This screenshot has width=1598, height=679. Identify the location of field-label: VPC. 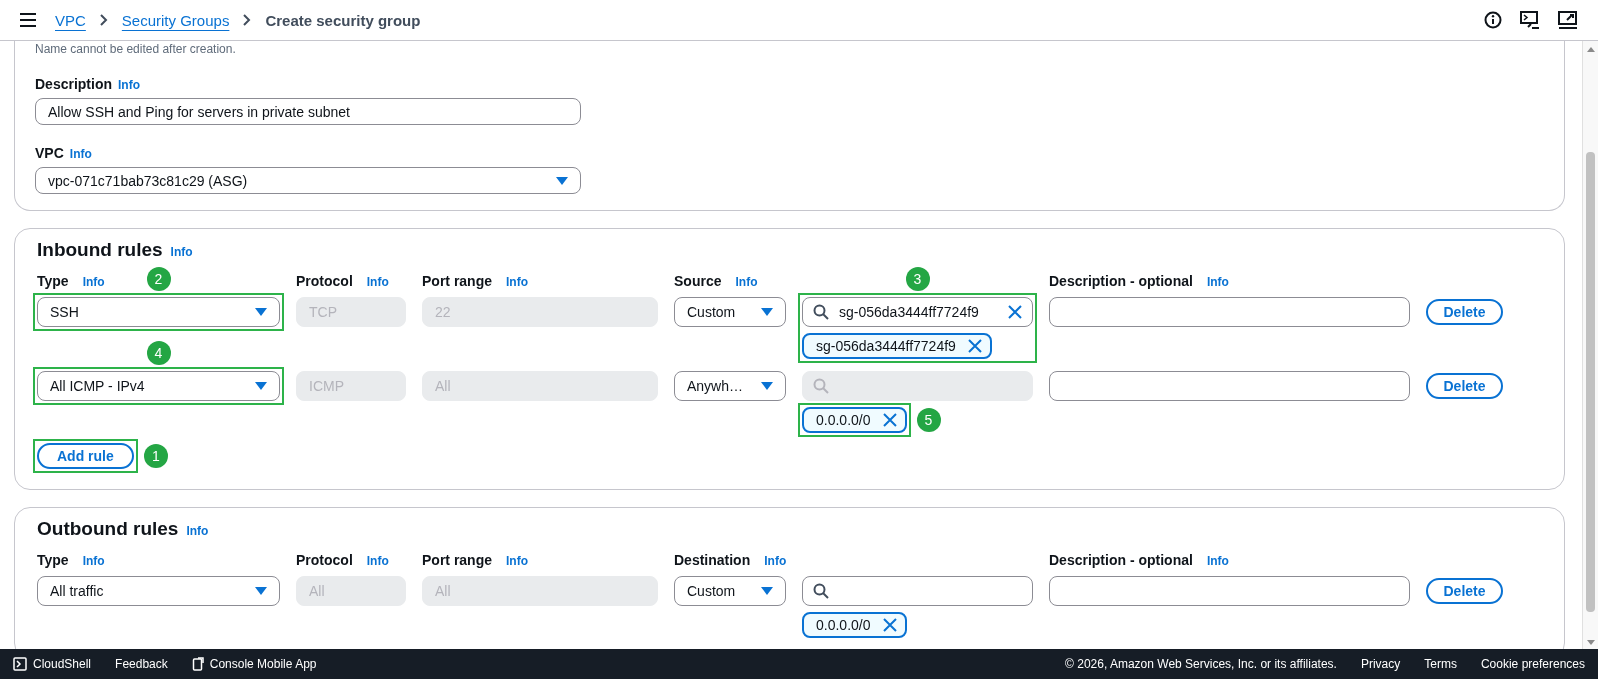
(49, 153).